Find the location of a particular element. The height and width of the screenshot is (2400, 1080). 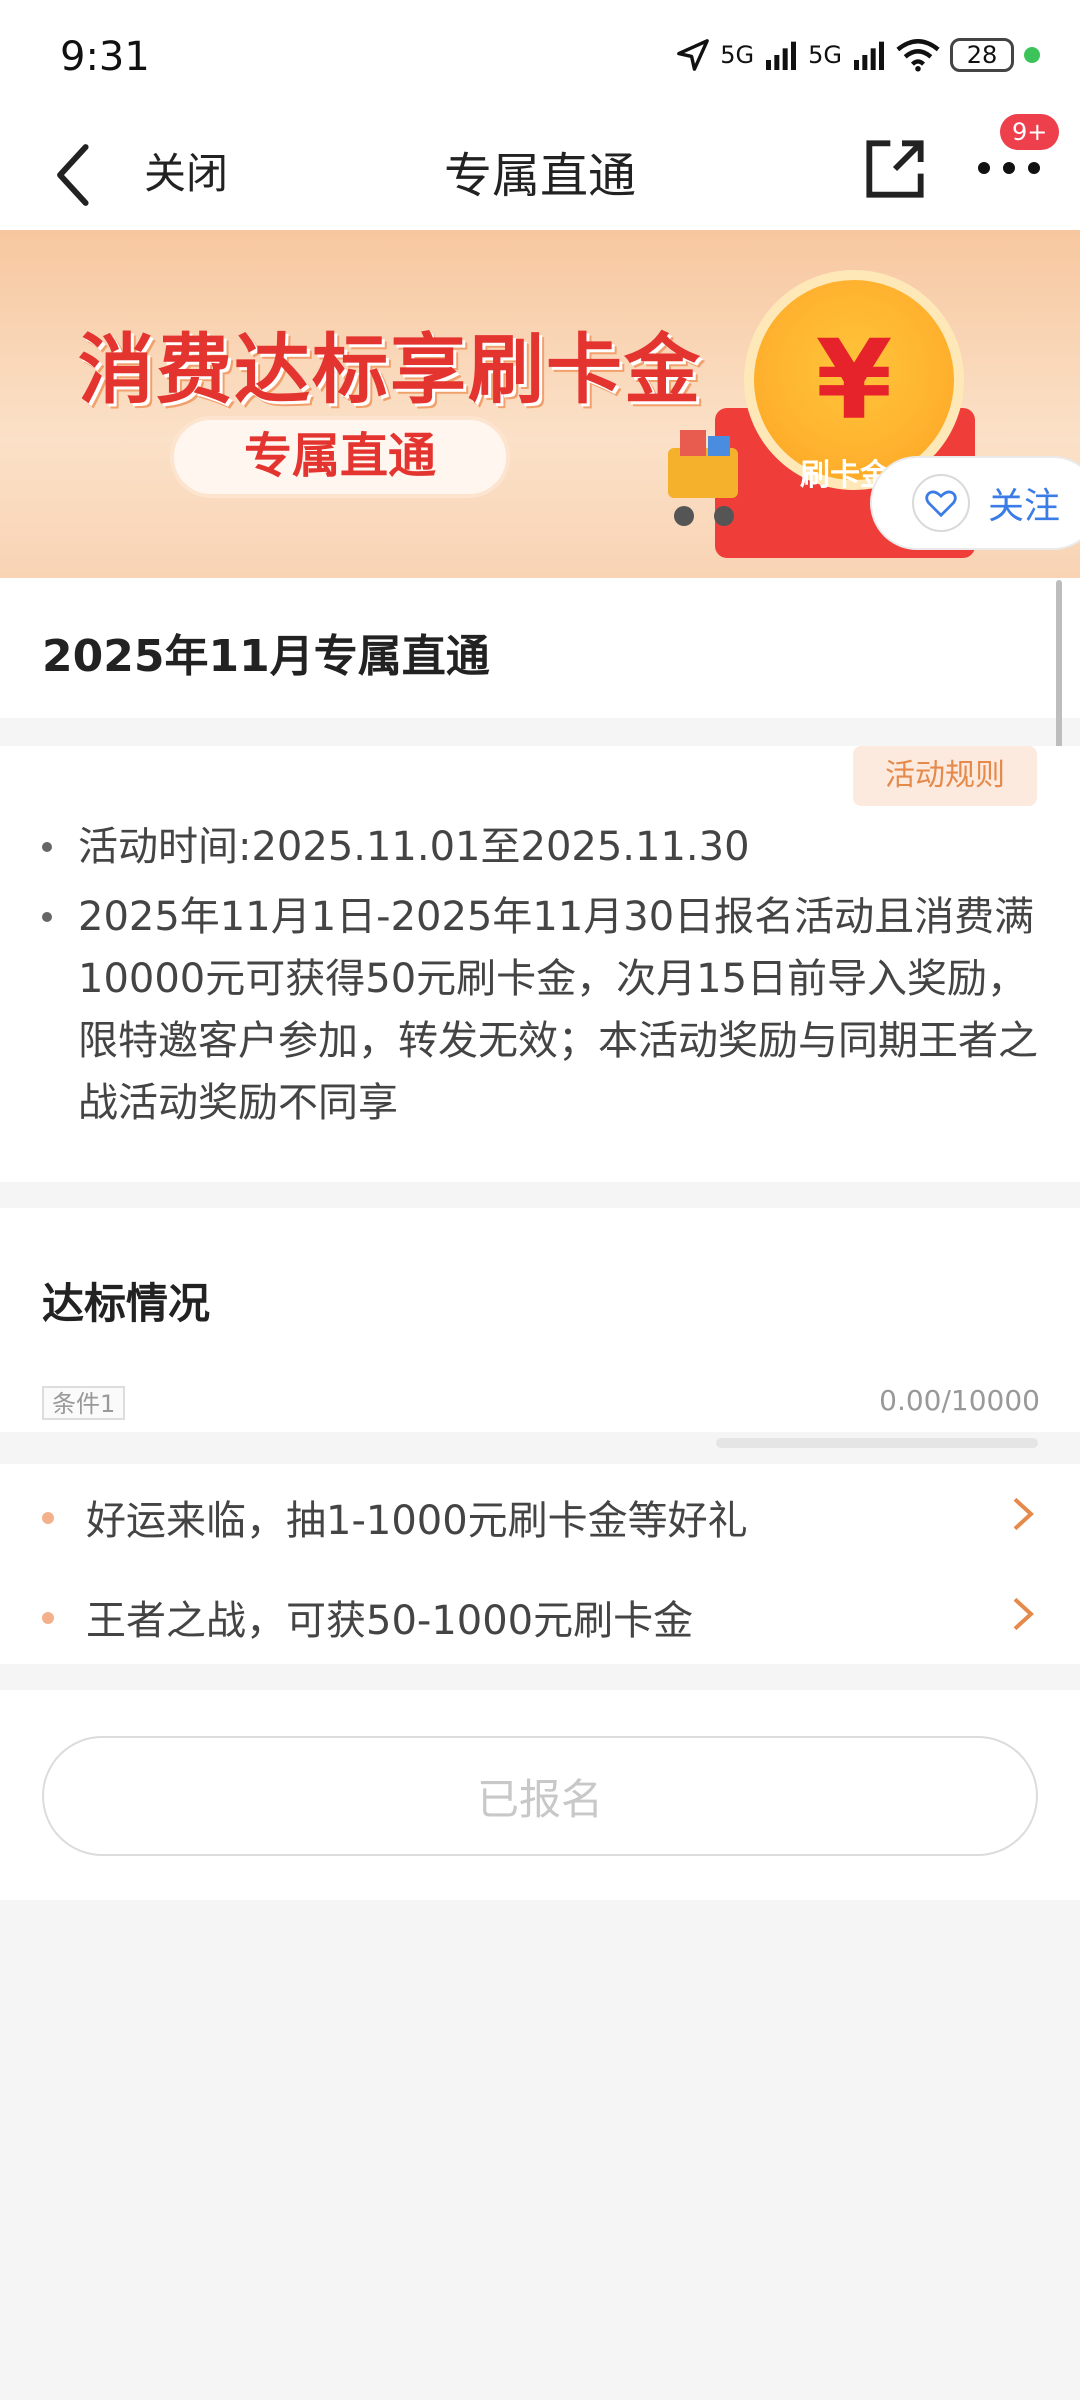

scrollbar is located at coordinates (1059, 670).